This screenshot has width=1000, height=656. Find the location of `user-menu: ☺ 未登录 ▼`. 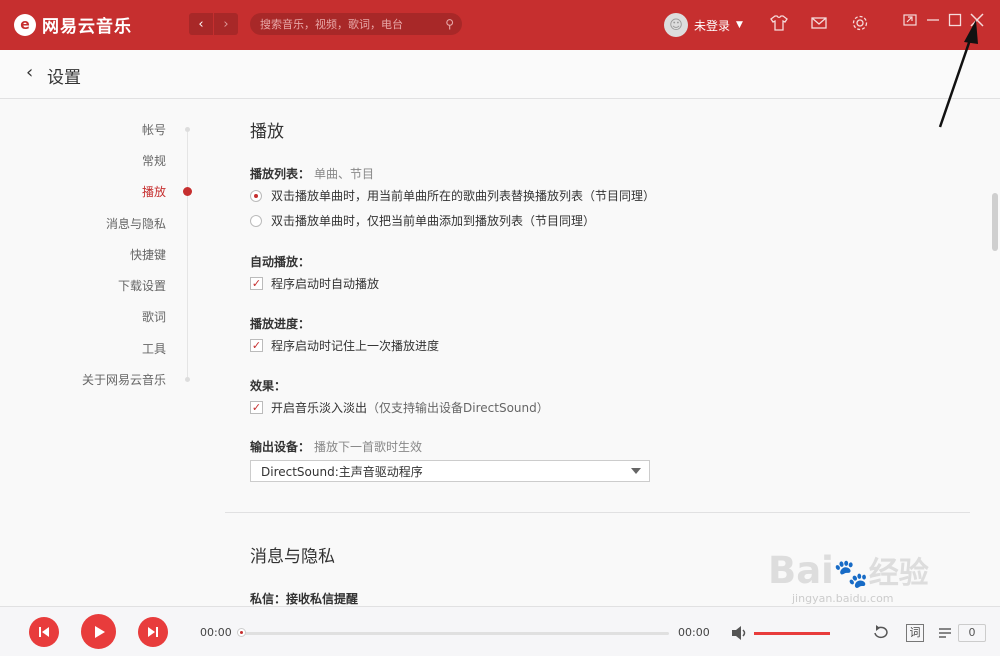

user-menu: ☺ 未登录 ▼ is located at coordinates (703, 25).